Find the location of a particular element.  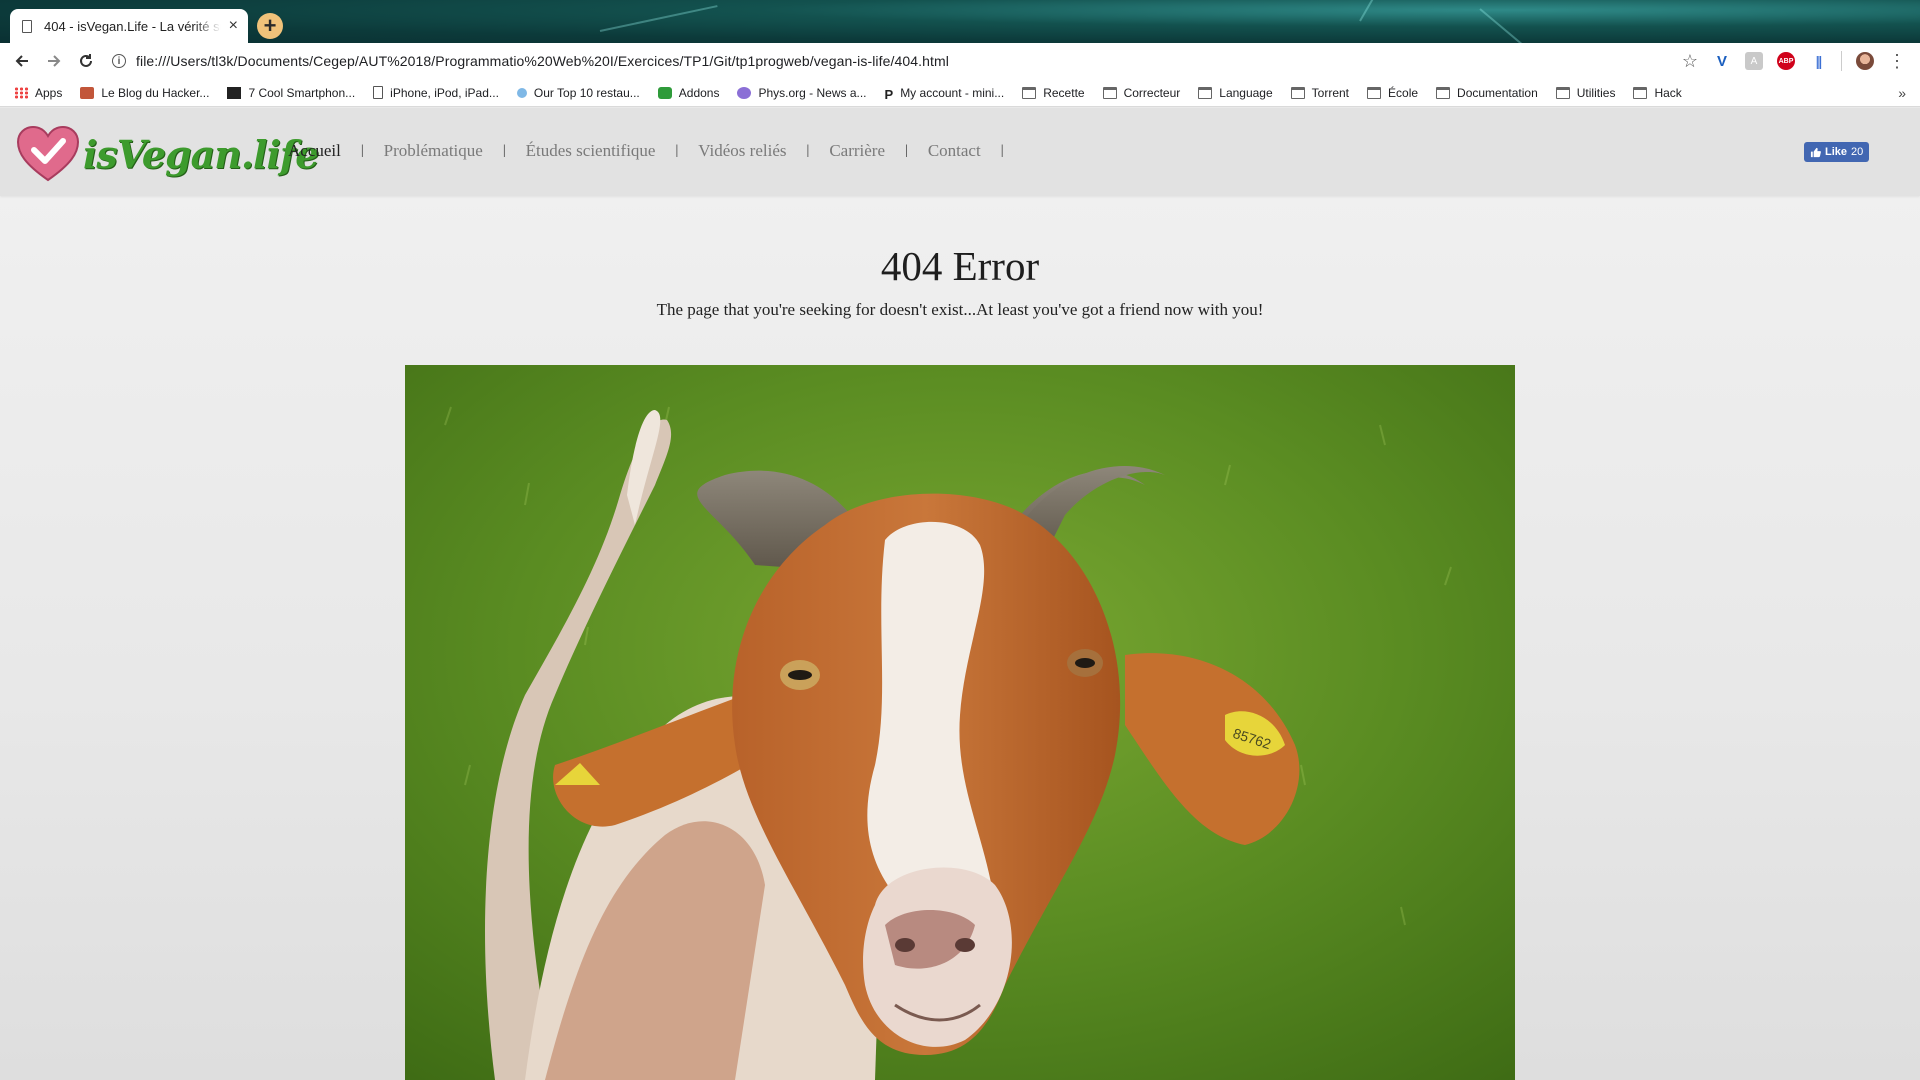

facebook-like-button: Like 20 is located at coordinates (1837, 152).